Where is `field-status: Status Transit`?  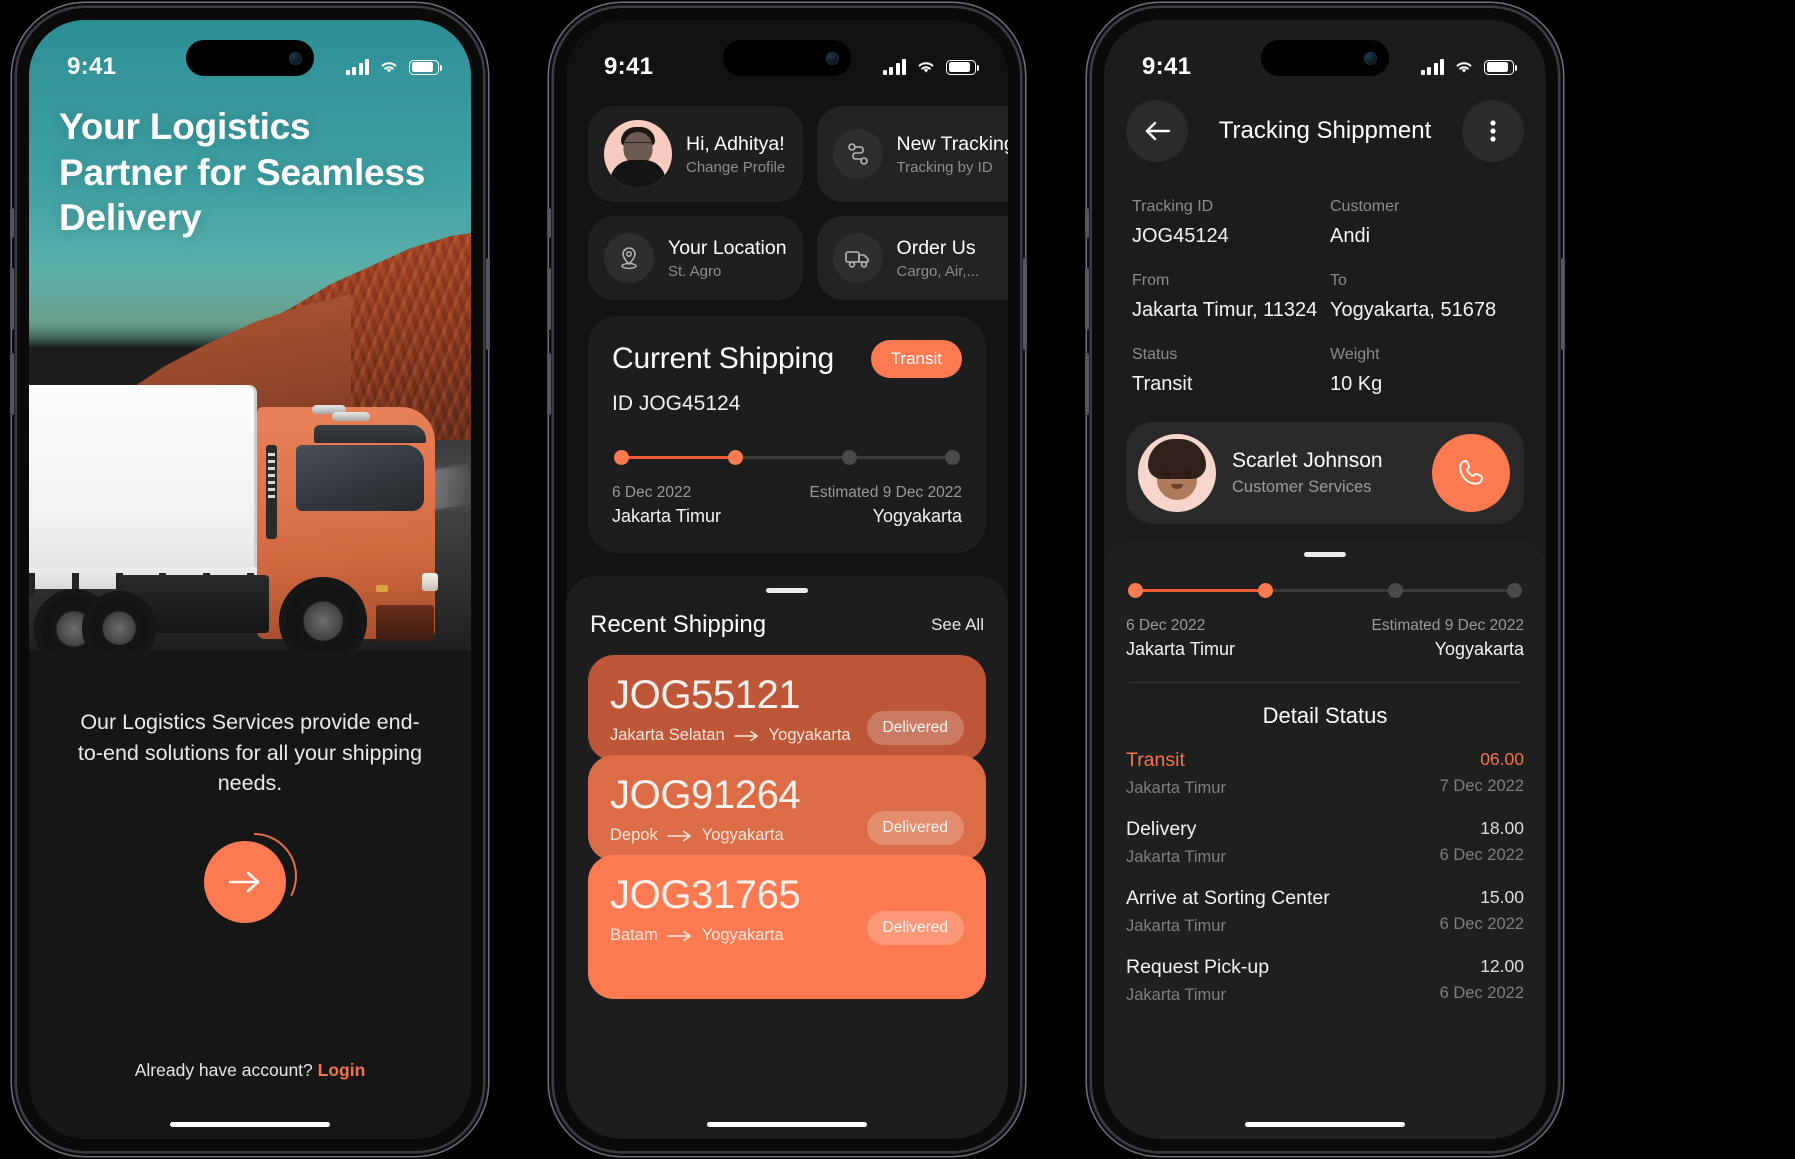
field-status: Status Transit is located at coordinates (1226, 371).